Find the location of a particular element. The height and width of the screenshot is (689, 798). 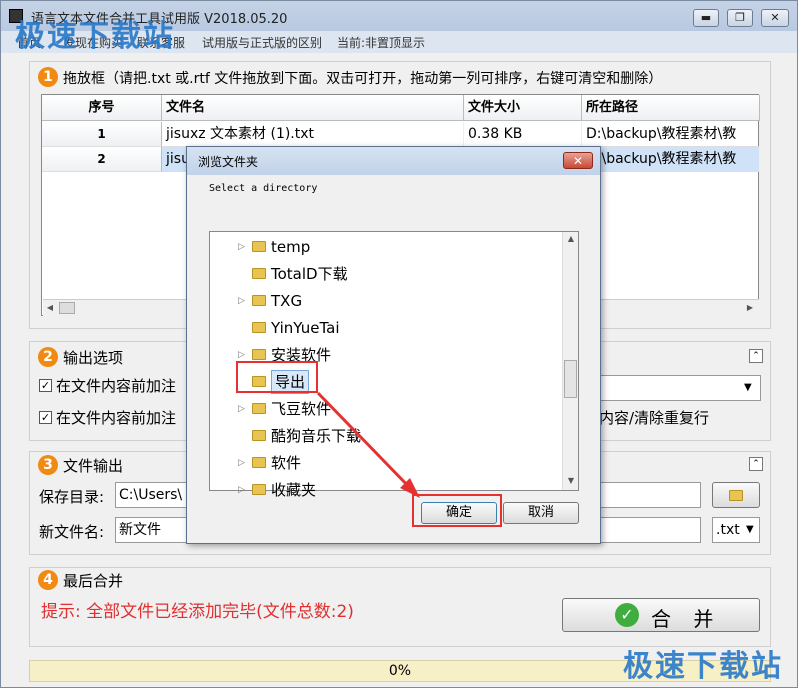

annotation-arrow-icon is located at coordinates (368, 444).